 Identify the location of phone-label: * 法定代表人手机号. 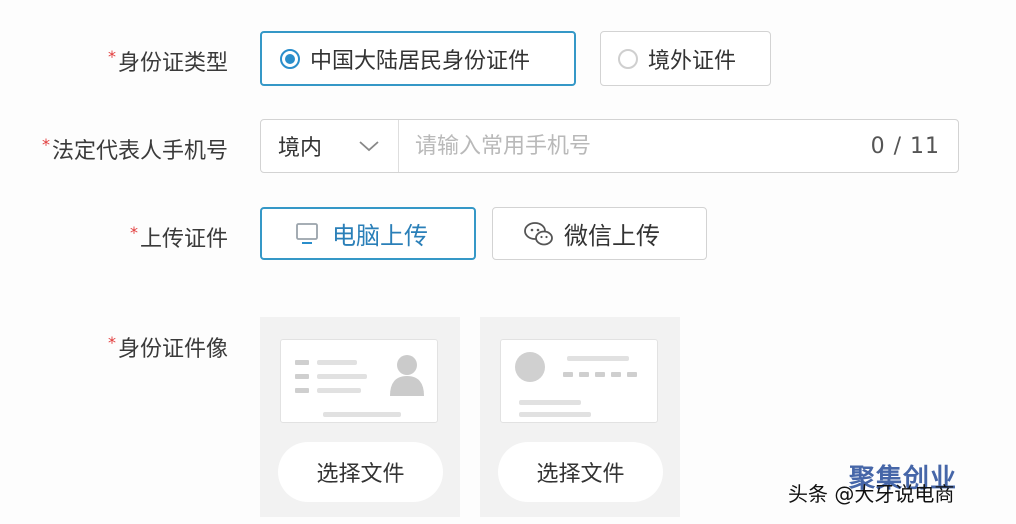
(135, 149).